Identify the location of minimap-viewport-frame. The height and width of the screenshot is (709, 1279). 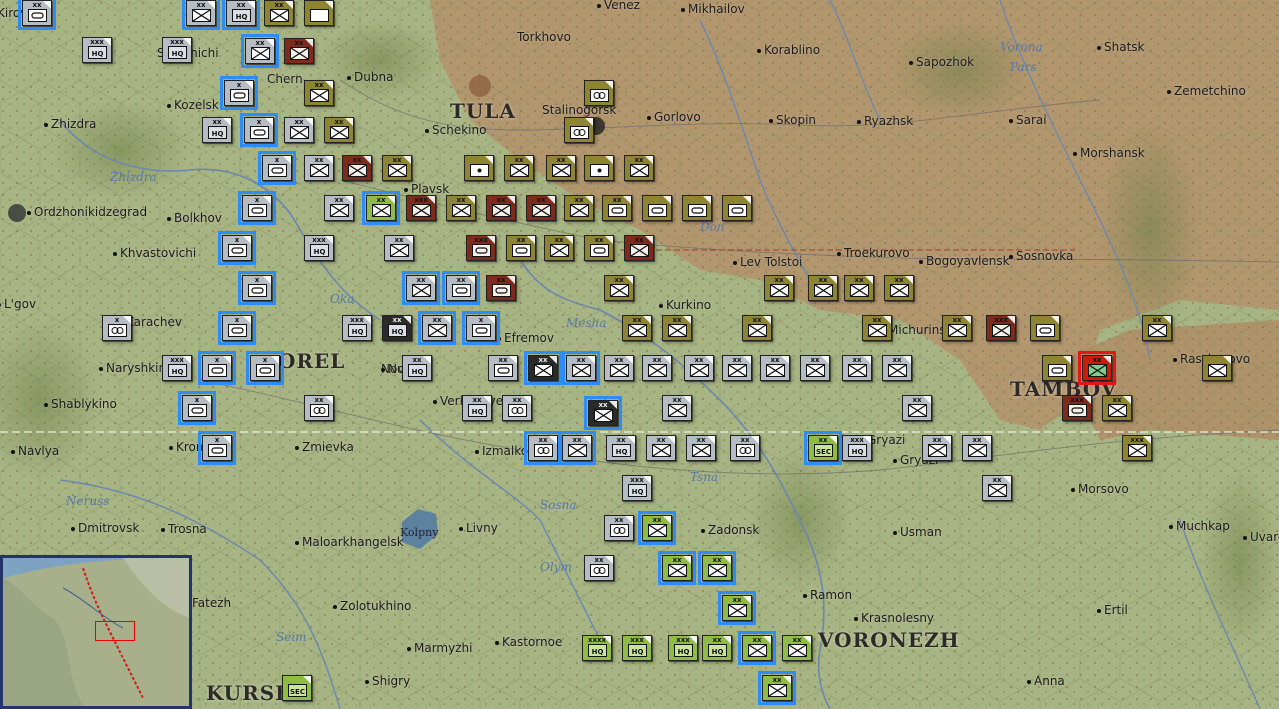
(115, 631).